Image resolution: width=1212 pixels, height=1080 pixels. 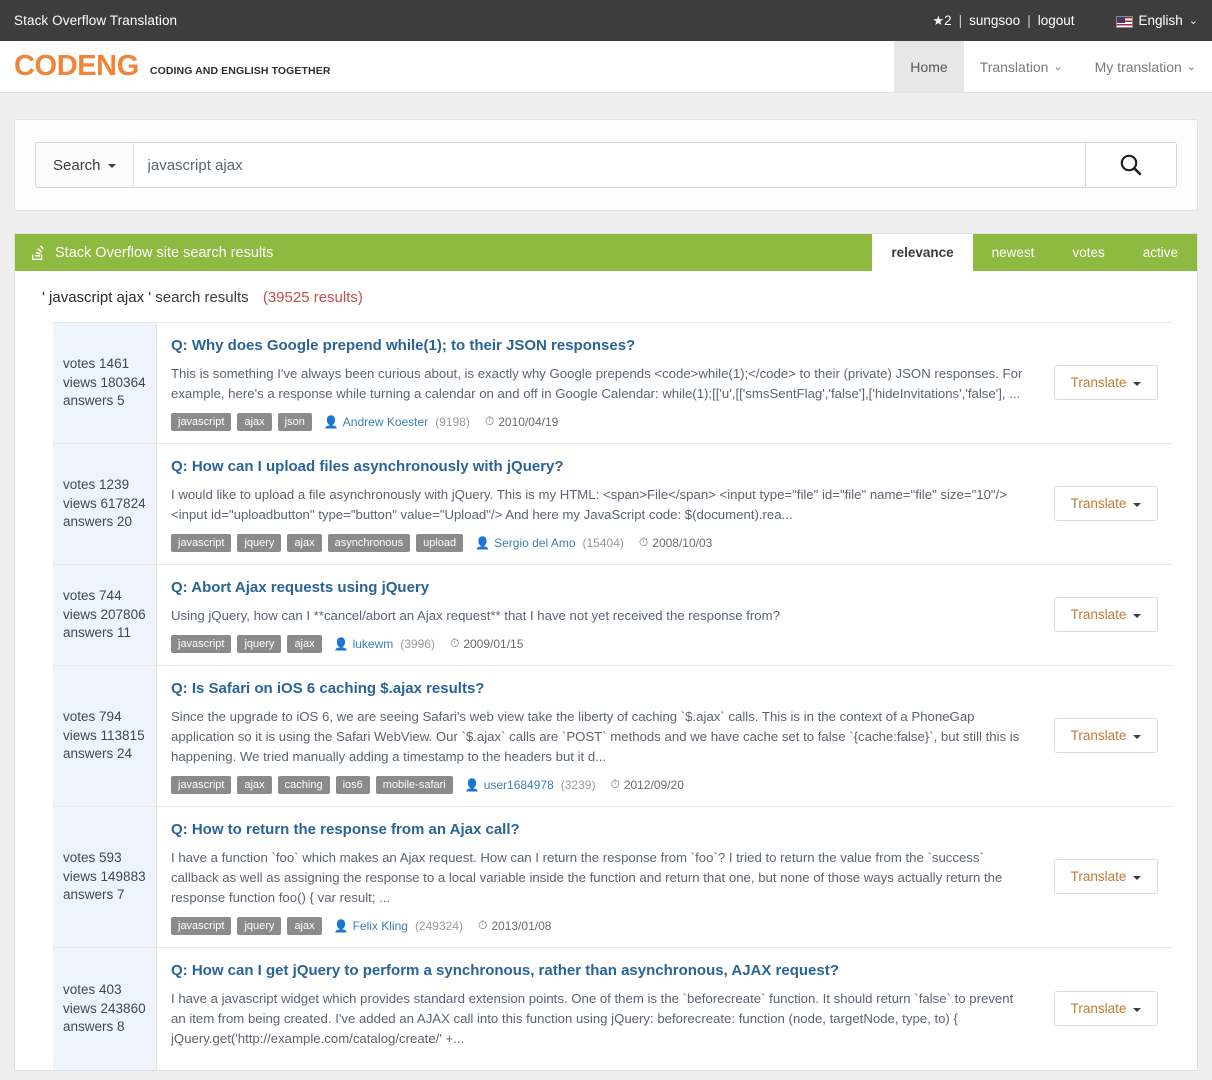 I want to click on result-votes-line: votes 403, so click(x=109, y=990).